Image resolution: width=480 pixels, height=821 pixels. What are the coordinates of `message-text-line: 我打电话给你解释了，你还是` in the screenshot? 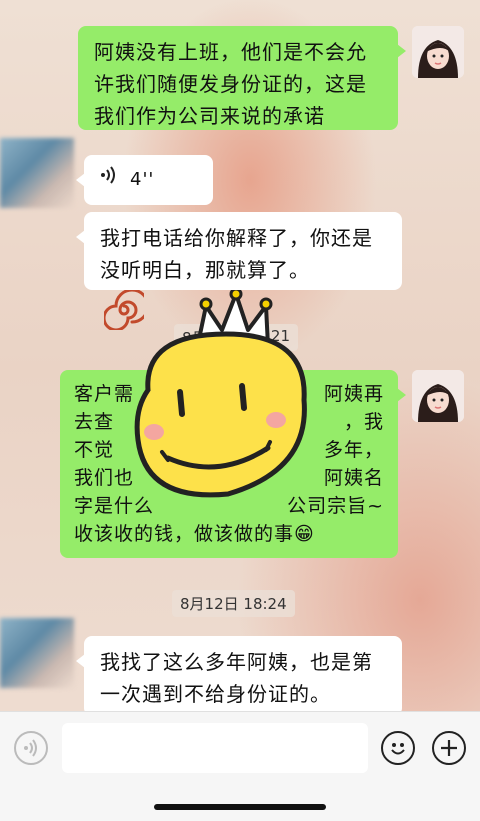 It's located at (236, 238).